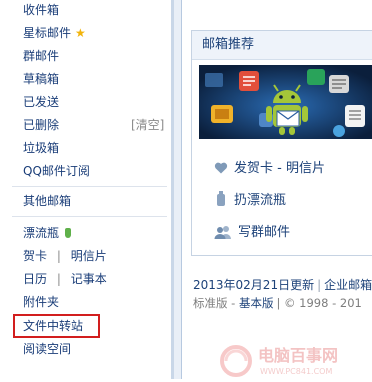 The height and width of the screenshot is (382, 372). I want to click on watermark-brand: 电脑百事网, so click(298, 355).